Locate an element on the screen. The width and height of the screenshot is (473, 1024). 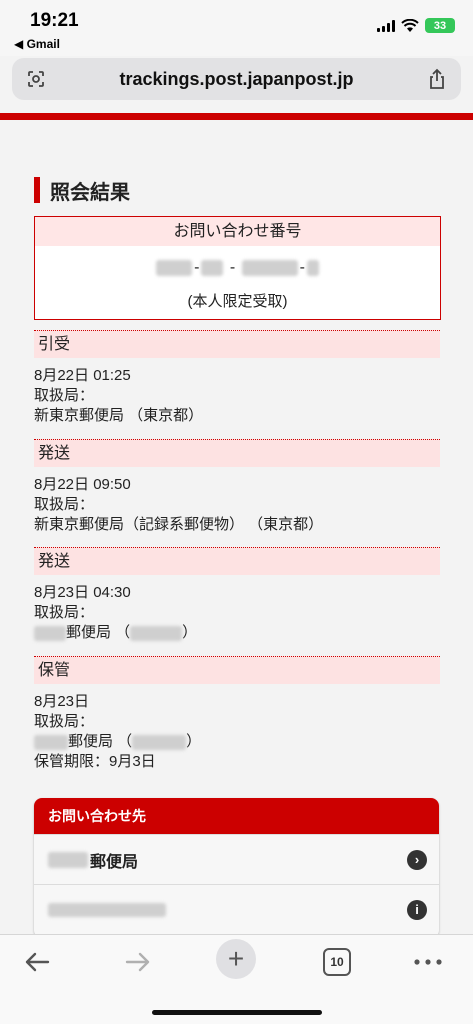
contact-title: お問い合わせ先 is located at coordinates (236, 816).